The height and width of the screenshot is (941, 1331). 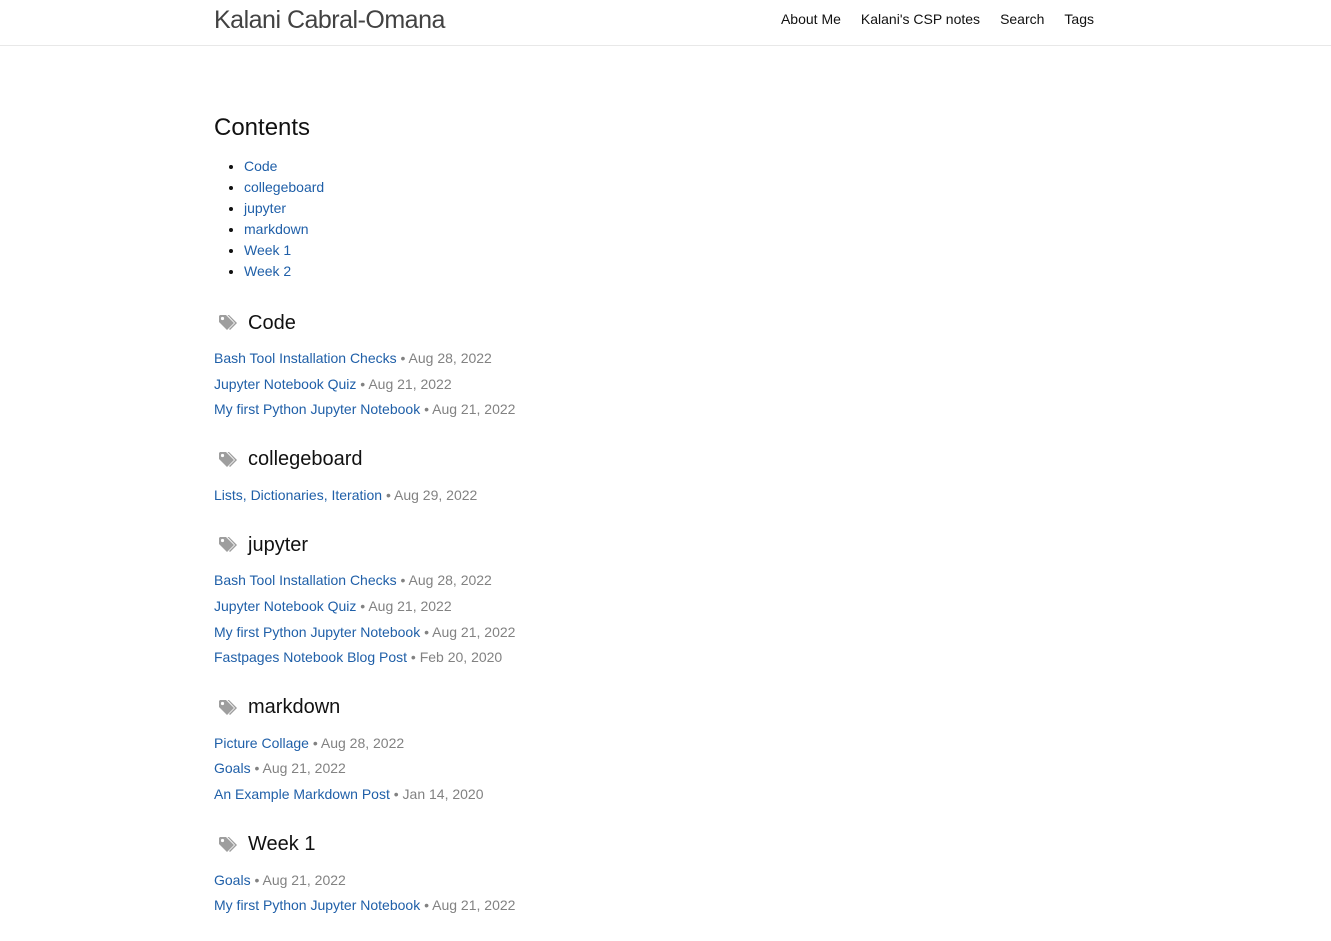 I want to click on contents-link-week-1: Week 1, so click(x=267, y=250).